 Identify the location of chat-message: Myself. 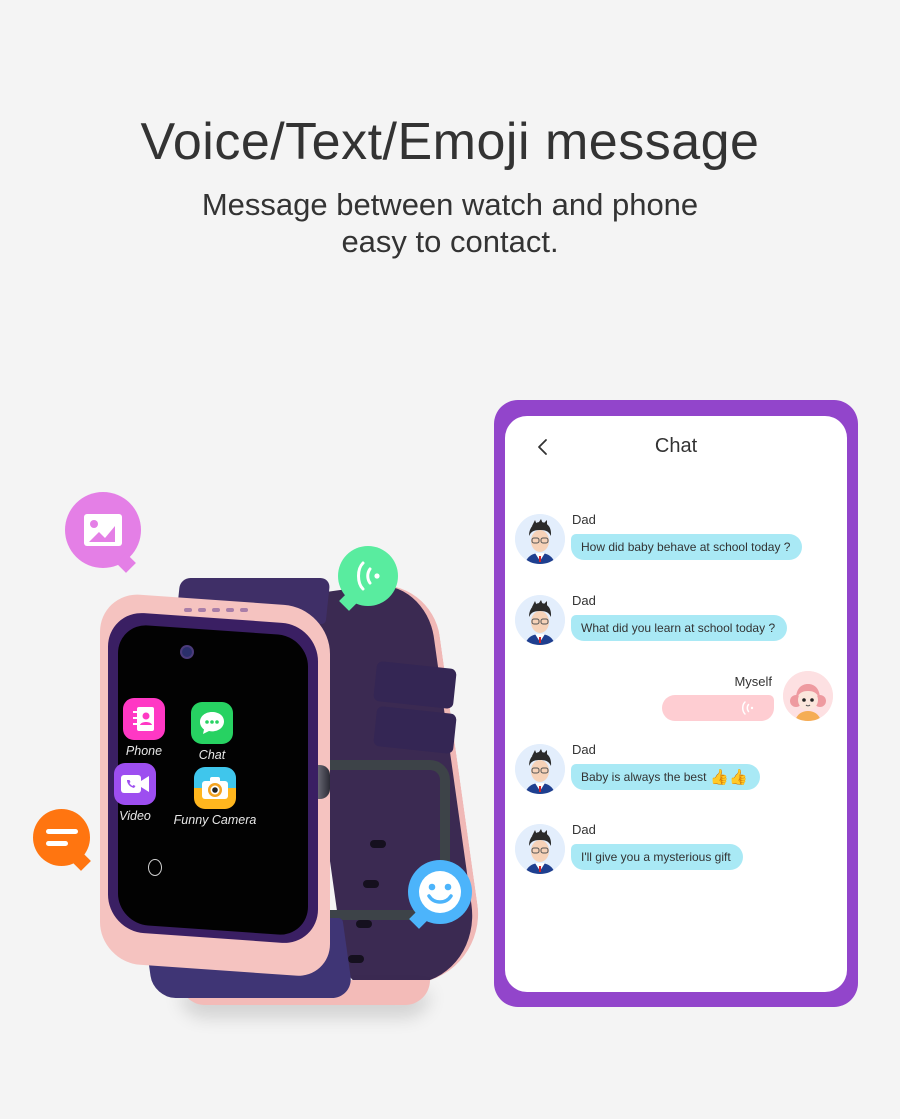
(676, 701).